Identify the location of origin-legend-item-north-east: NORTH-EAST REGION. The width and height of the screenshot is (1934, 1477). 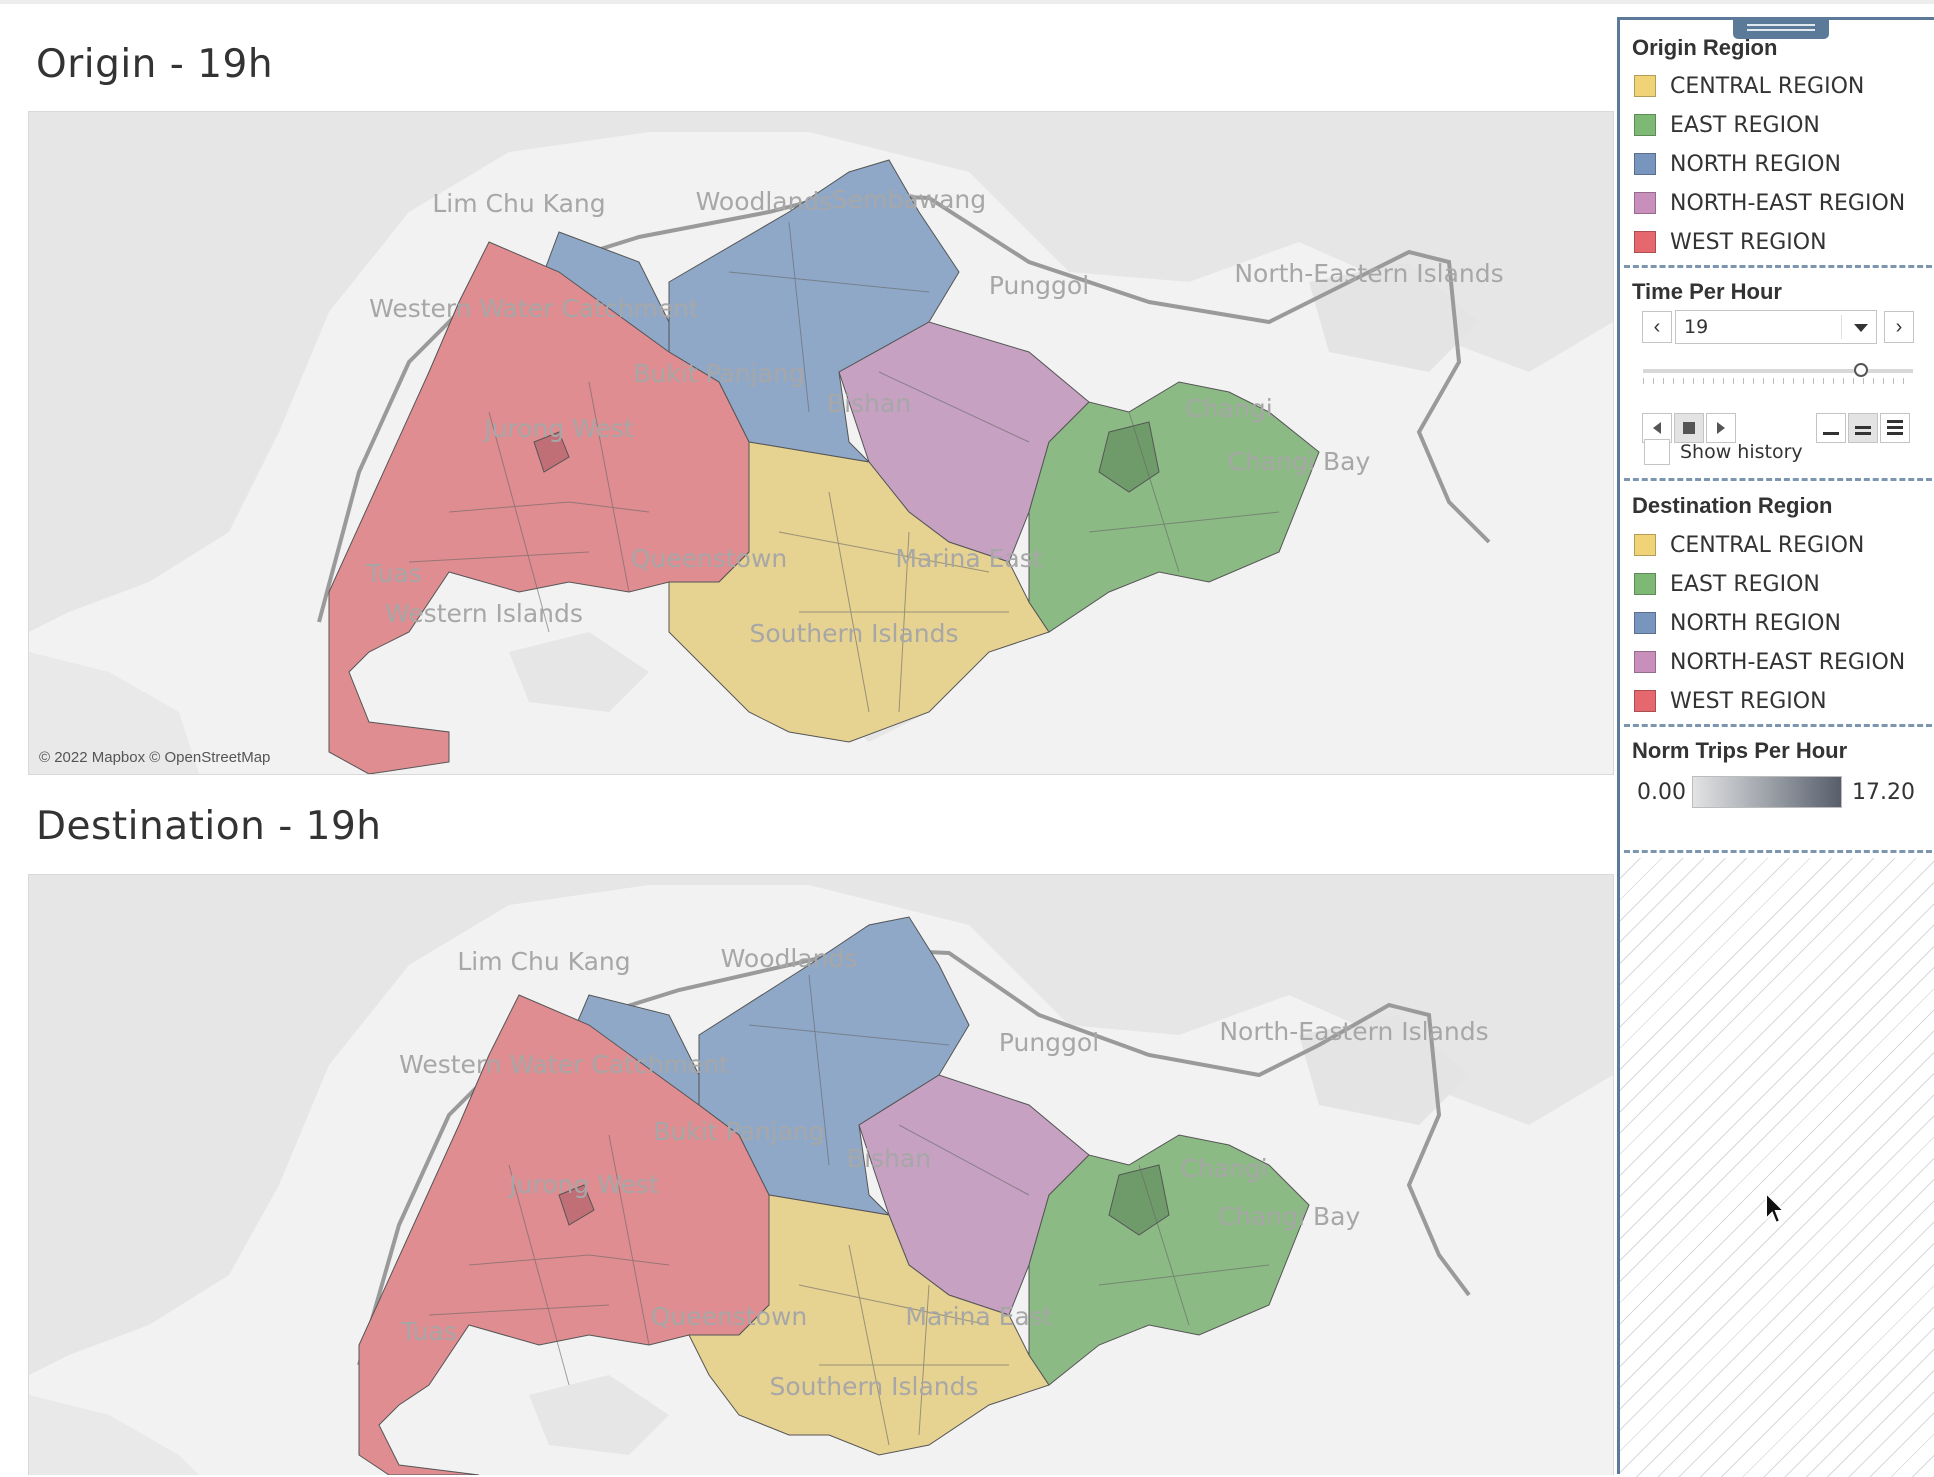
(1769, 203).